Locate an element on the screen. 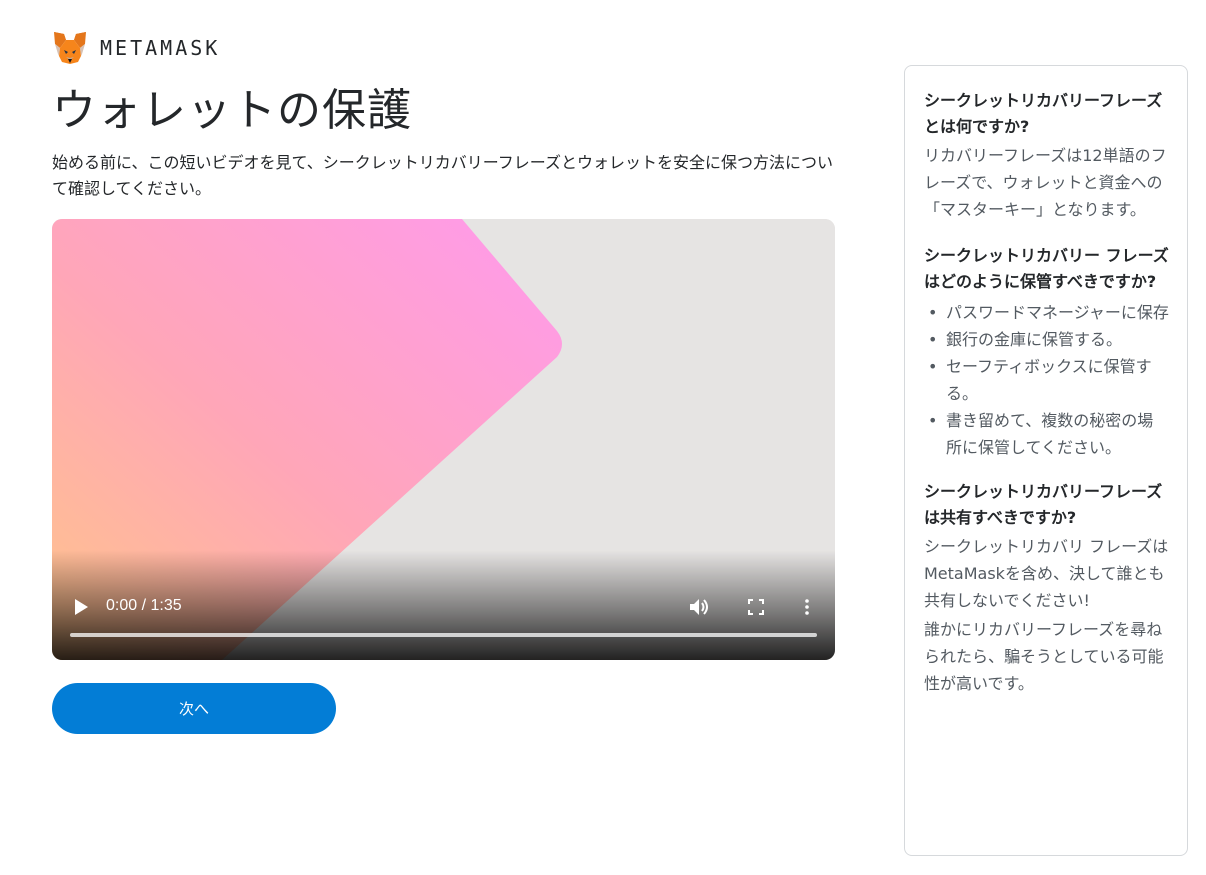 This screenshot has height=875, width=1206. play-icon is located at coordinates (81, 607).